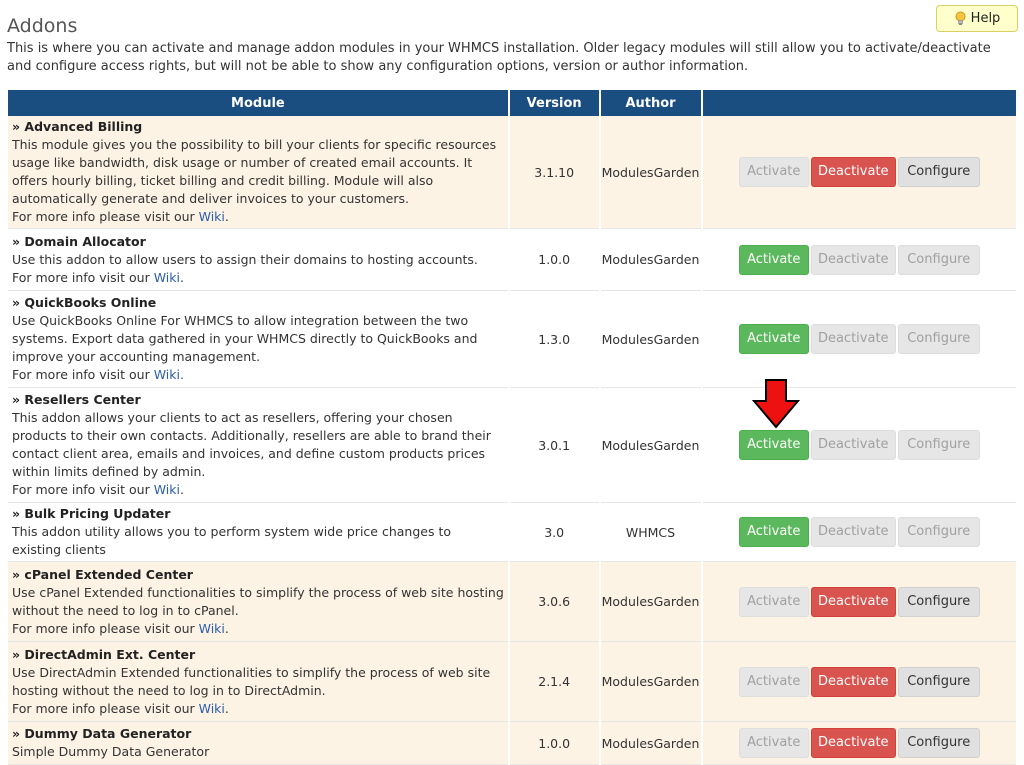 Image resolution: width=1024 pixels, height=765 pixels. What do you see at coordinates (554, 172) in the screenshot?
I see `version-cell: 3.1.10` at bounding box center [554, 172].